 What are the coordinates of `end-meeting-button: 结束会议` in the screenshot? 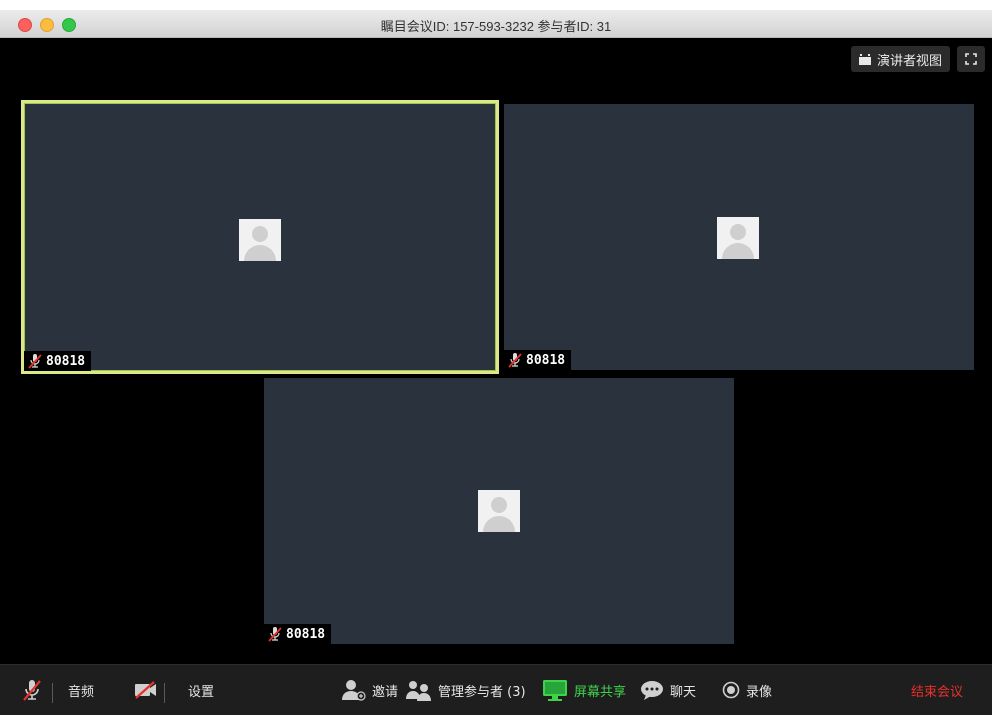 It's located at (937, 690).